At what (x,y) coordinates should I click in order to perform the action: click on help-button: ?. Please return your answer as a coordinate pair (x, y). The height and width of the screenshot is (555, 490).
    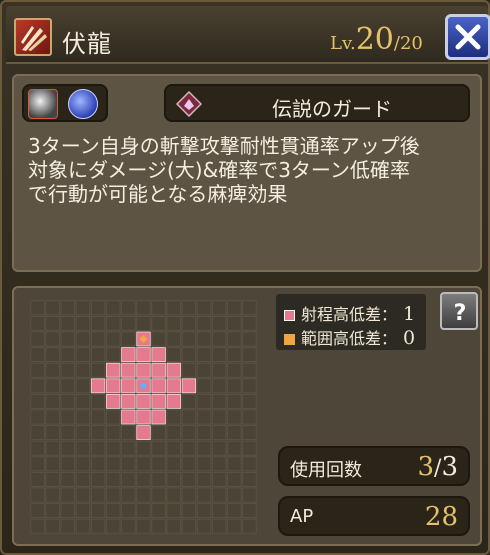
    Looking at the image, I should click on (459, 311).